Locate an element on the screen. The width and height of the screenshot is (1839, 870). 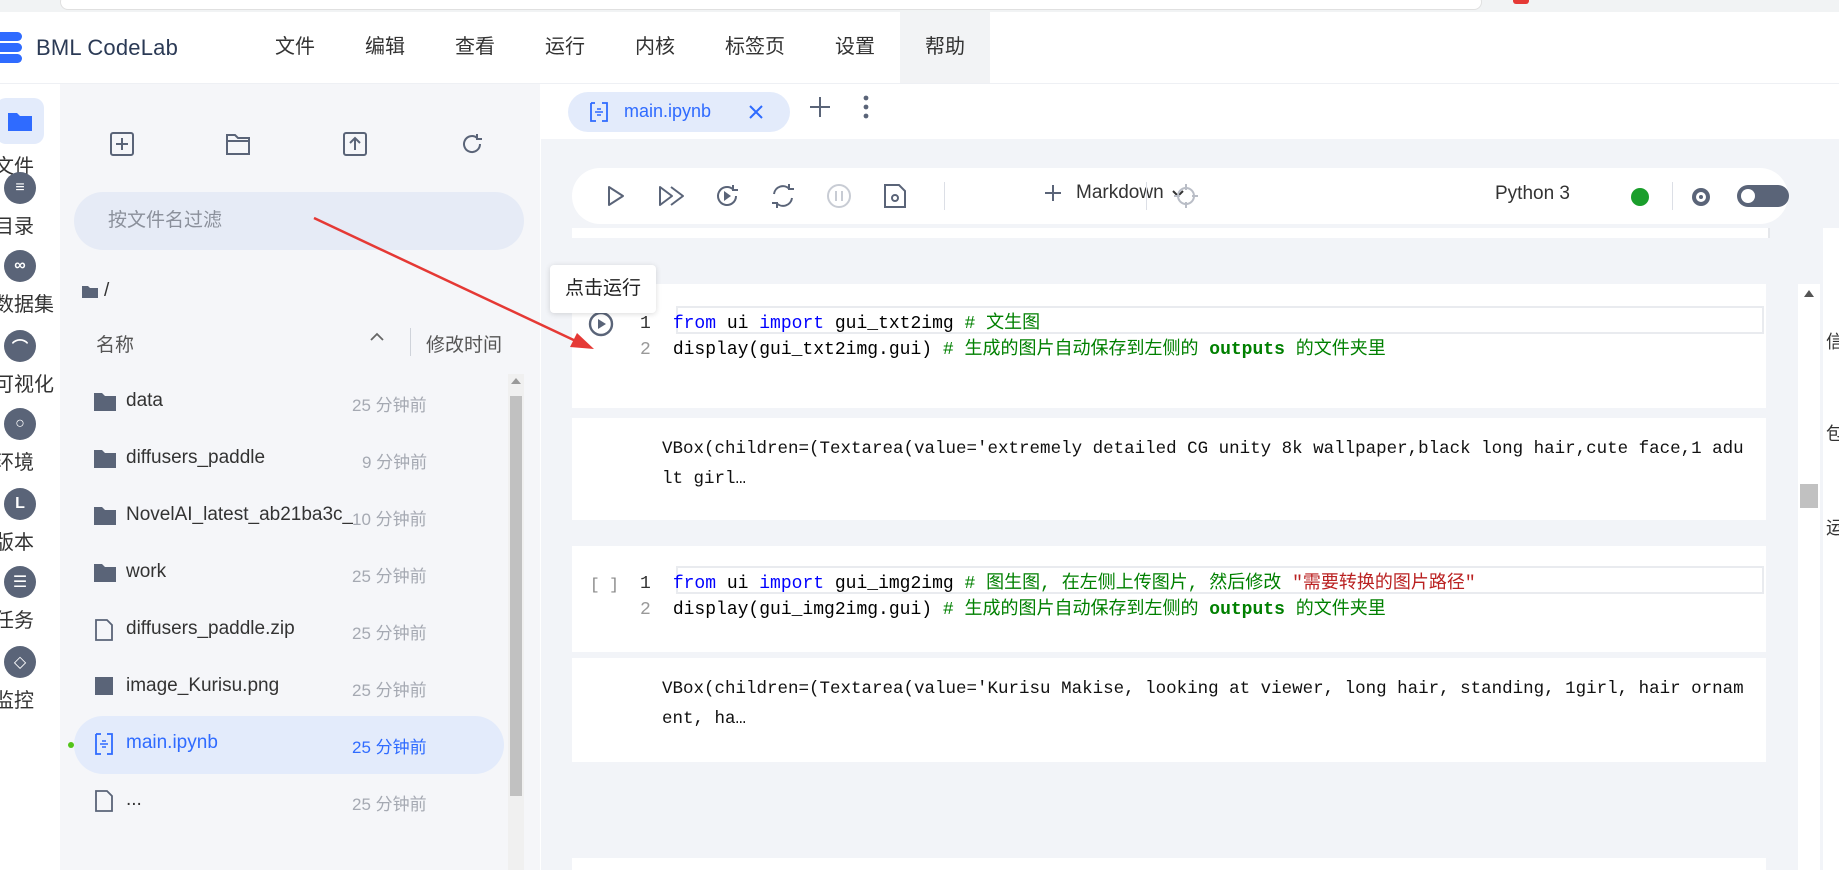
upload-icon is located at coordinates (355, 144).